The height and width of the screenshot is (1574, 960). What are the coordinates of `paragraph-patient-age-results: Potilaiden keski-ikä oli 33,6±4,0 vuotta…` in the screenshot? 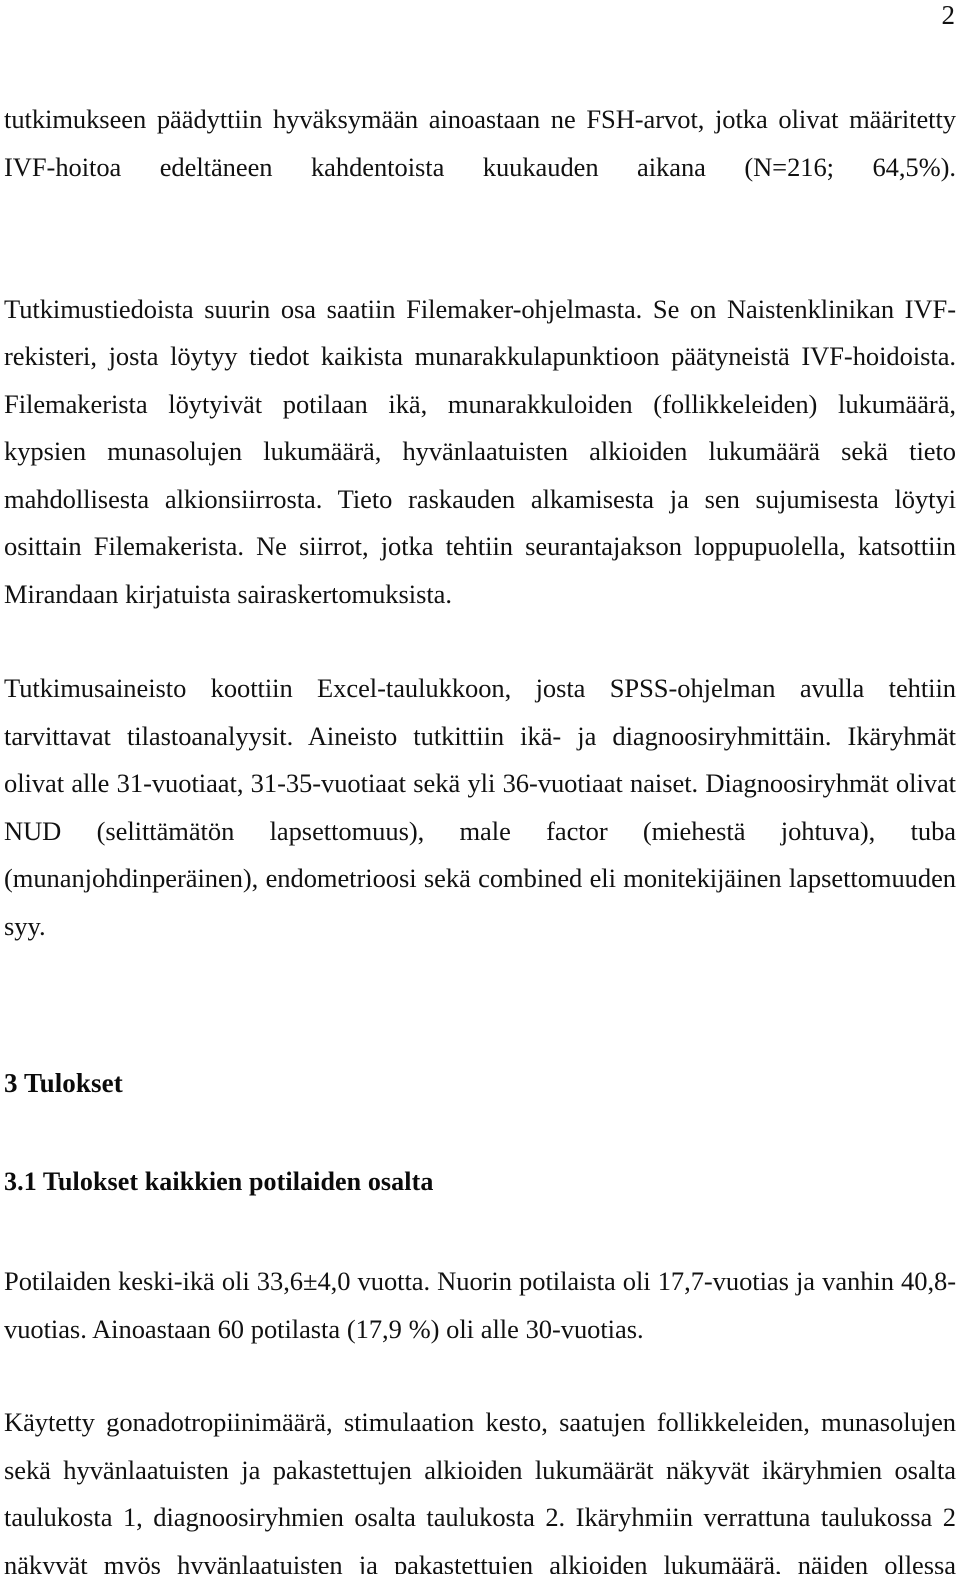 It's located at (480, 1305).